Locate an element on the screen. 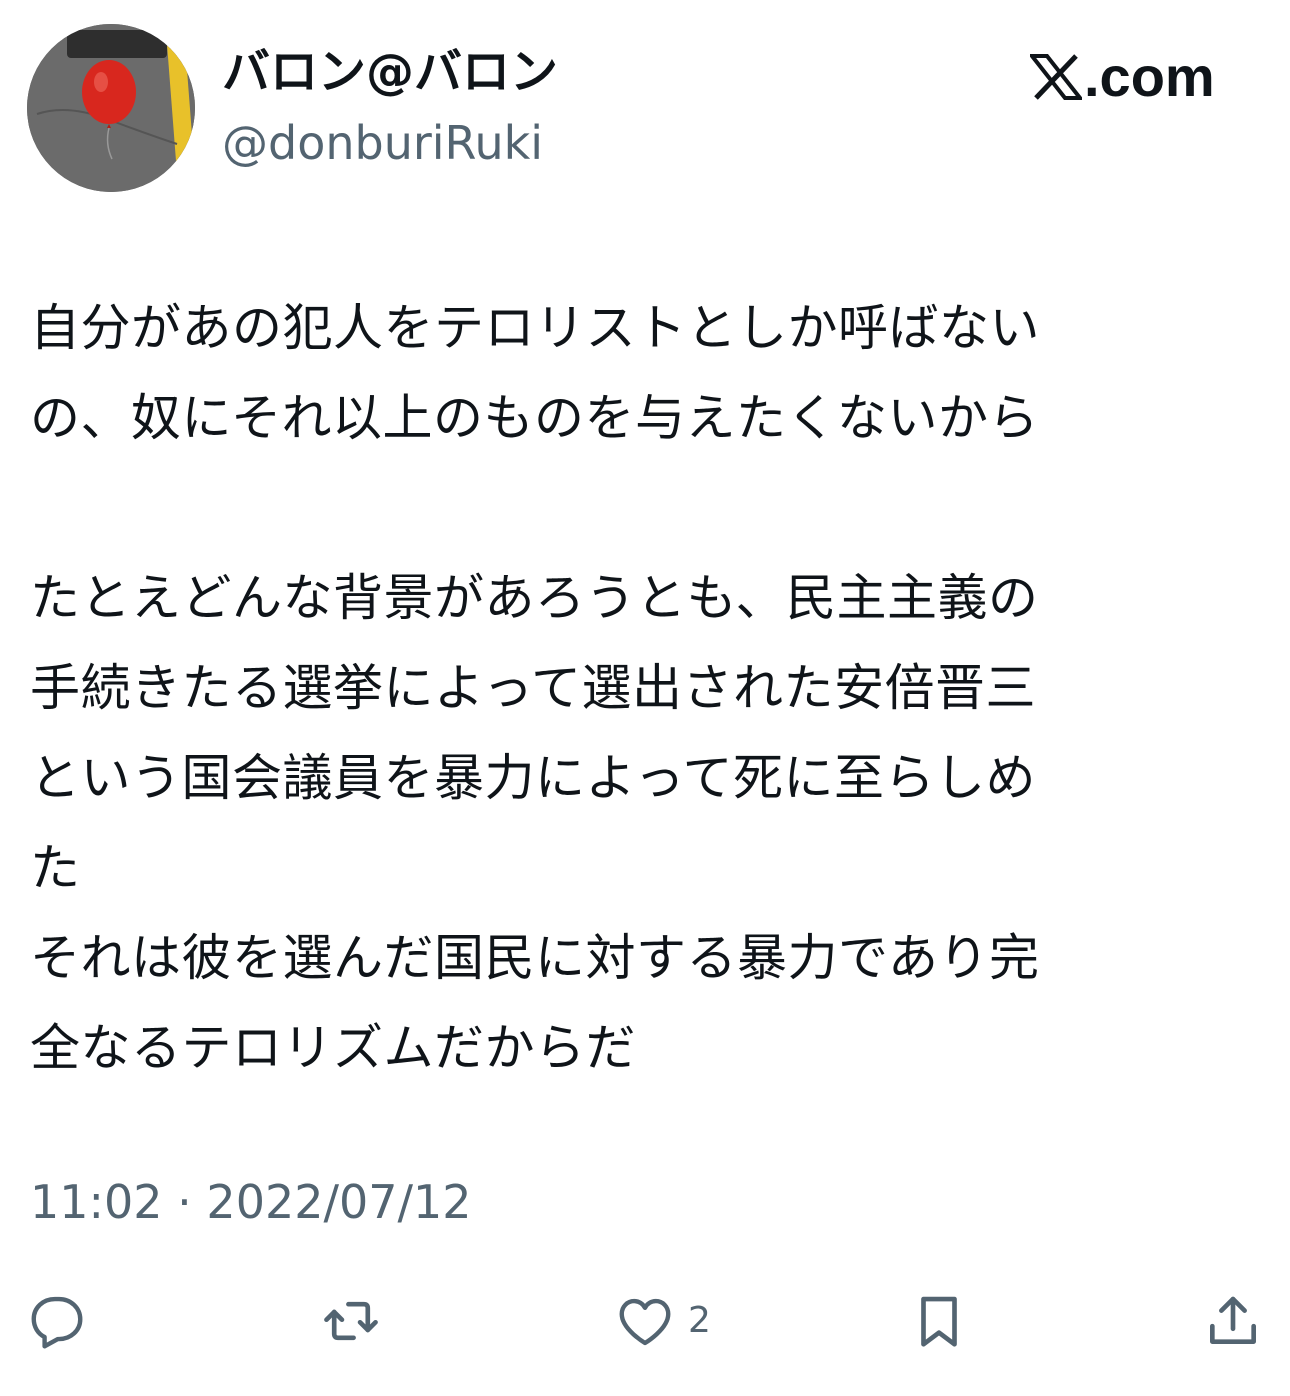 Image resolution: width=1290 pixels, height=1396 pixels. tweet-line: たとえどんな背景があろうとも、民主主義の is located at coordinates (534, 598).